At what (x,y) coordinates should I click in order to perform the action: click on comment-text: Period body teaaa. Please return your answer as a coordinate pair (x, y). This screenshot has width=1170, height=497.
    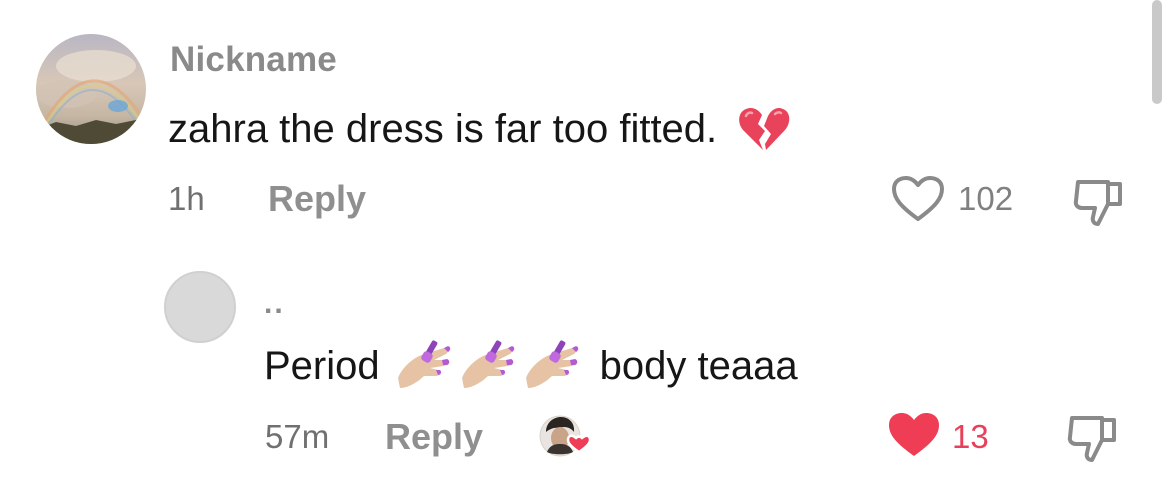
    Looking at the image, I should click on (531, 366).